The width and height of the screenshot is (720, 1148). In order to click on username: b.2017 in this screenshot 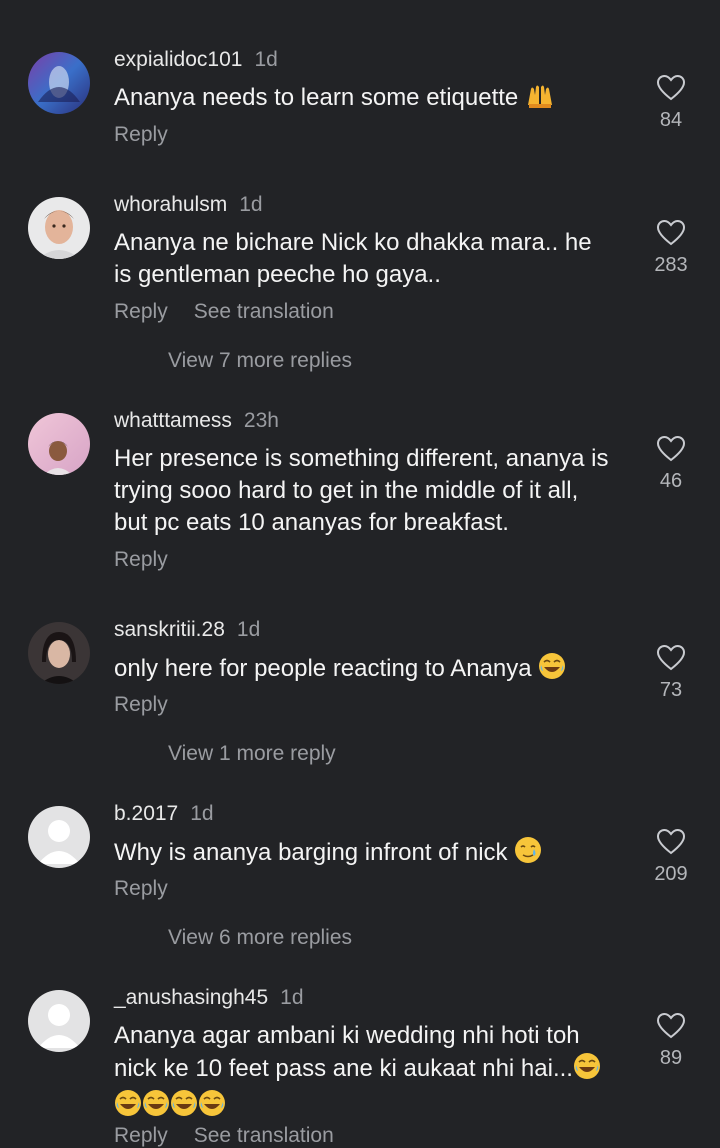, I will do `click(146, 813)`.